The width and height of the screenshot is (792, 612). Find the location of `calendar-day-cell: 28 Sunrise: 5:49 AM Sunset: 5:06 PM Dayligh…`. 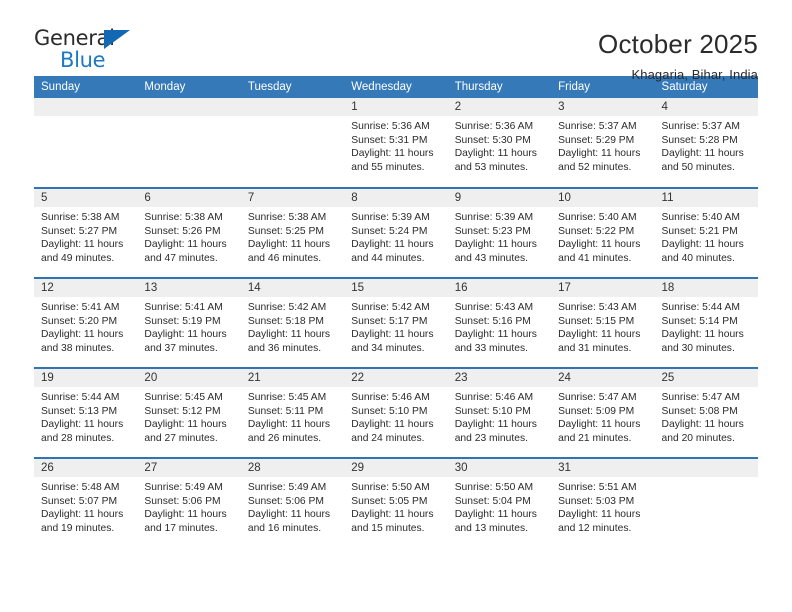

calendar-day-cell: 28 Sunrise: 5:49 AM Sunset: 5:06 PM Dayligh… is located at coordinates (292, 502).